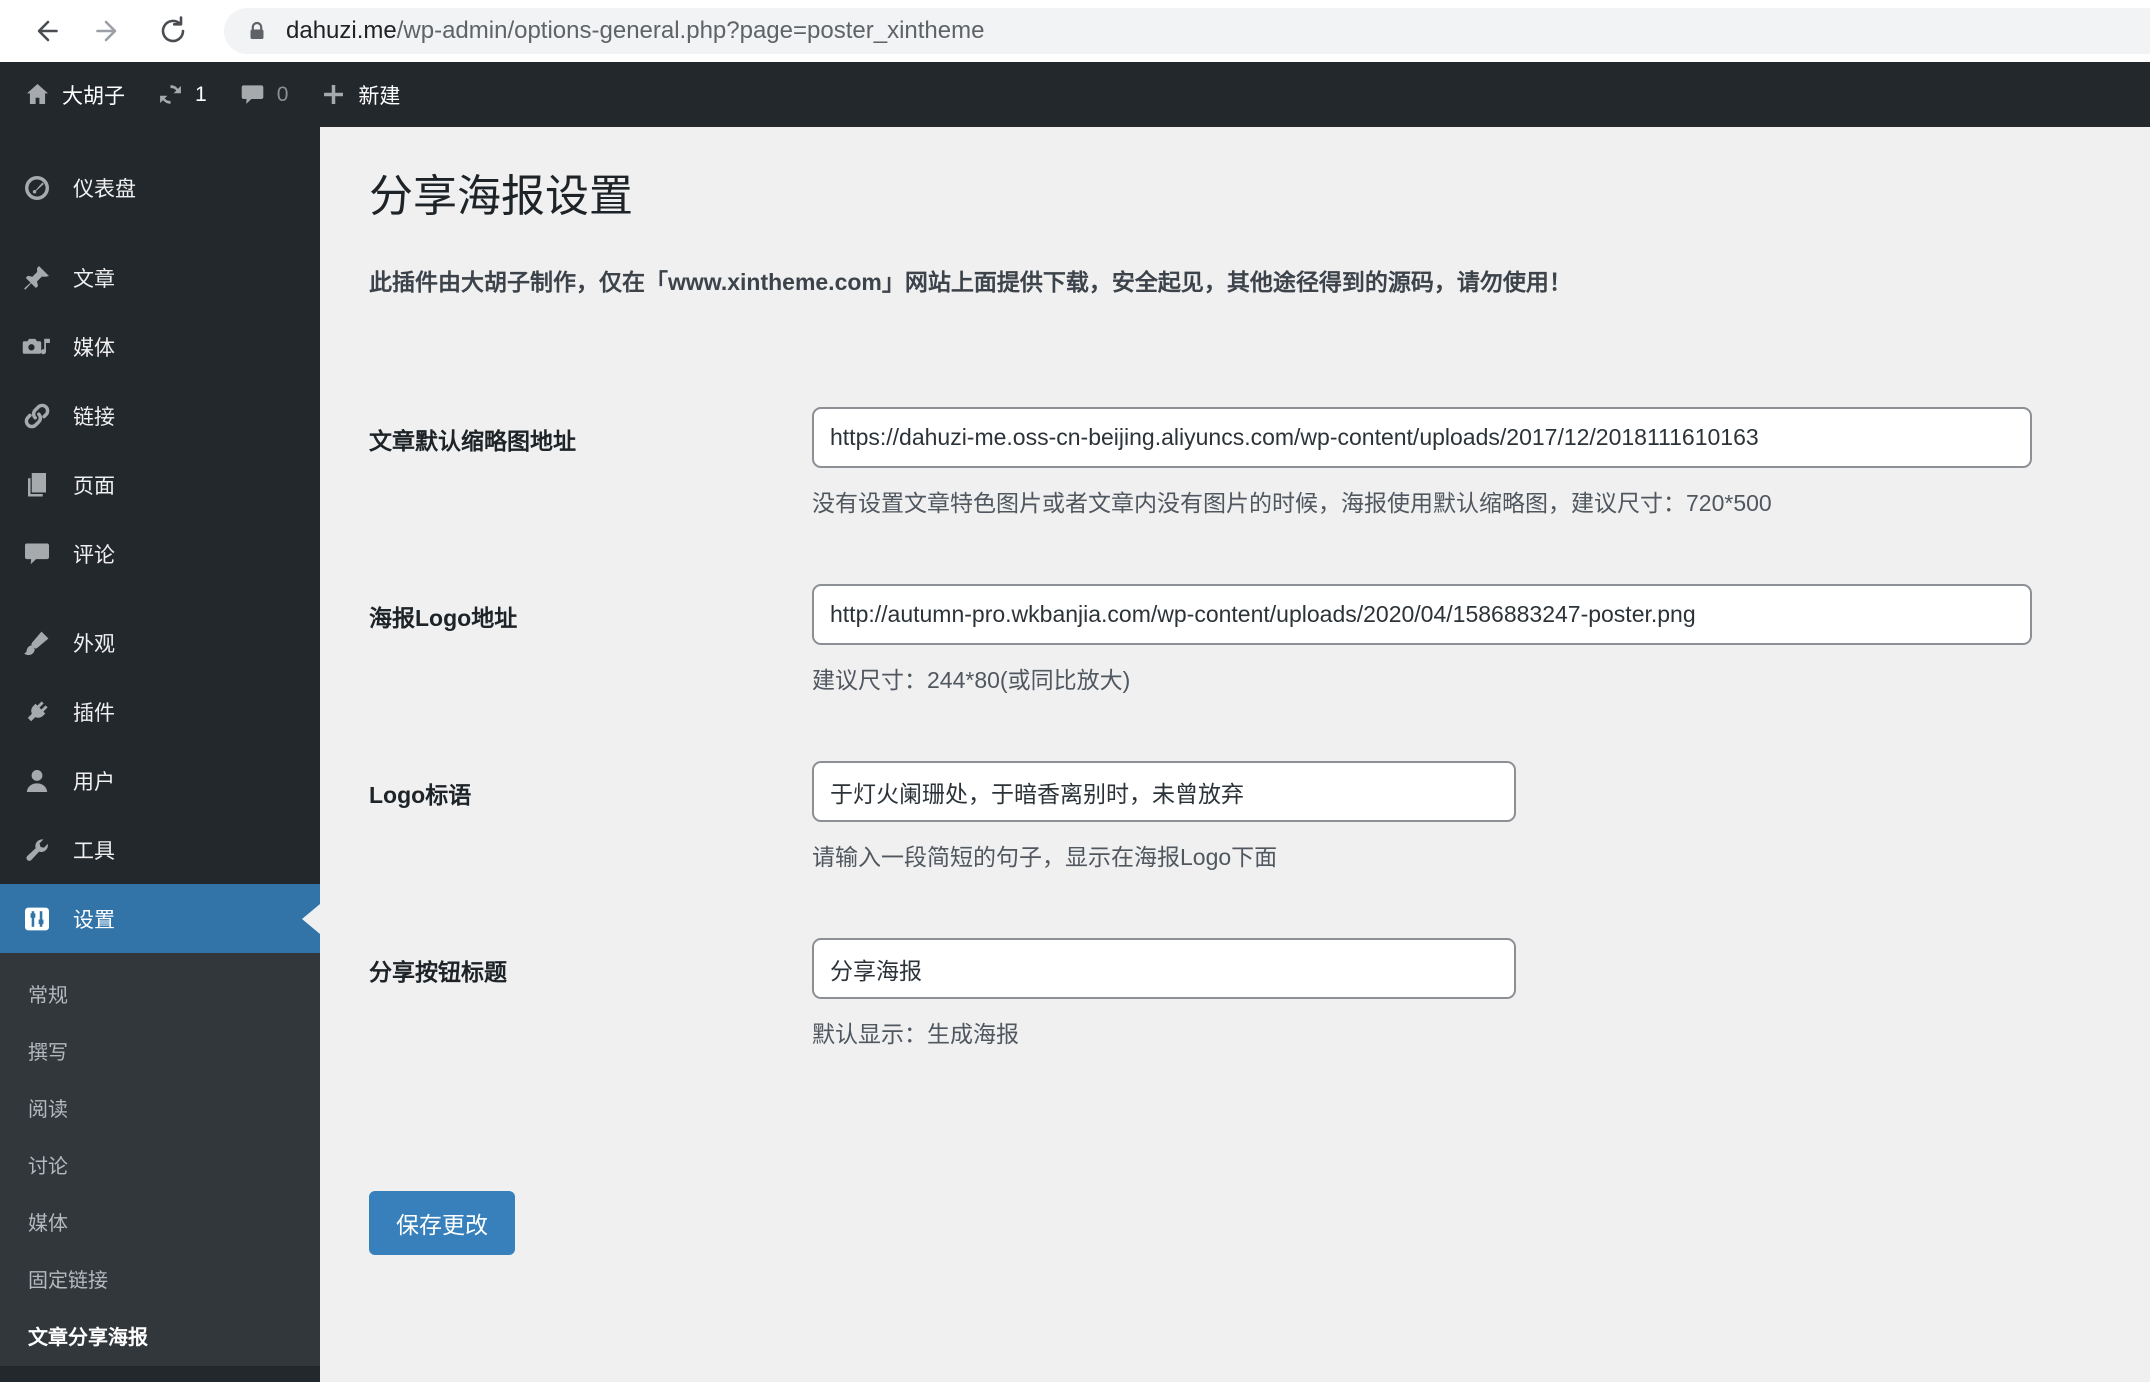  What do you see at coordinates (1075, 94) in the screenshot?
I see `wp-admin-bar: 大胡子 1 0 新建` at bounding box center [1075, 94].